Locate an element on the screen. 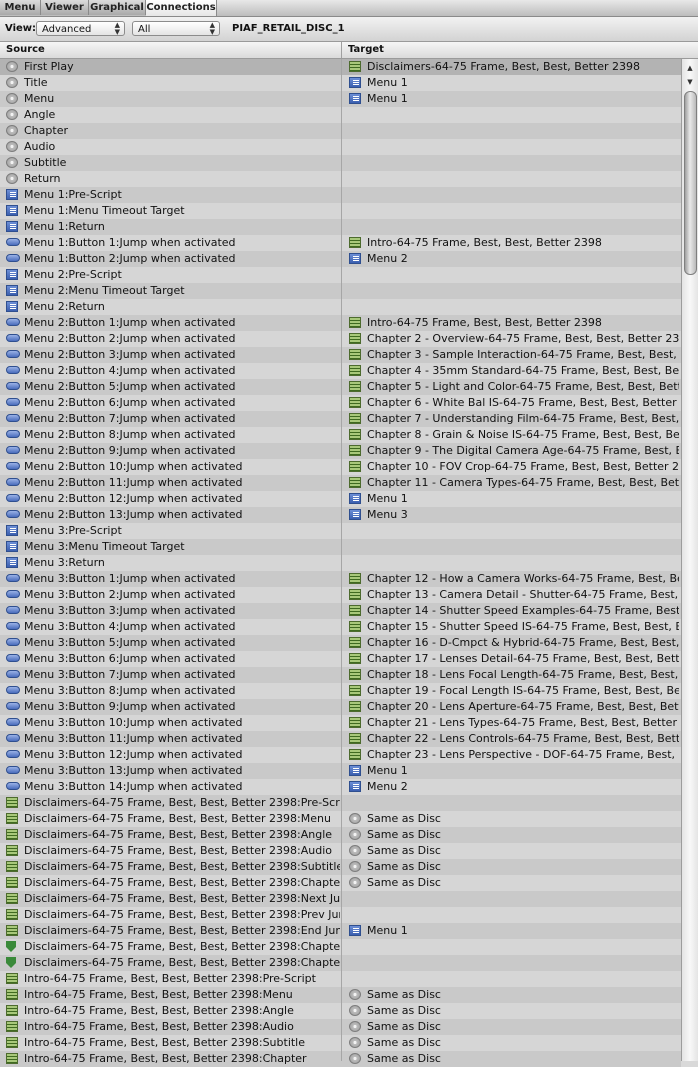  tab-viewer: Viewer is located at coordinates (65, 7).